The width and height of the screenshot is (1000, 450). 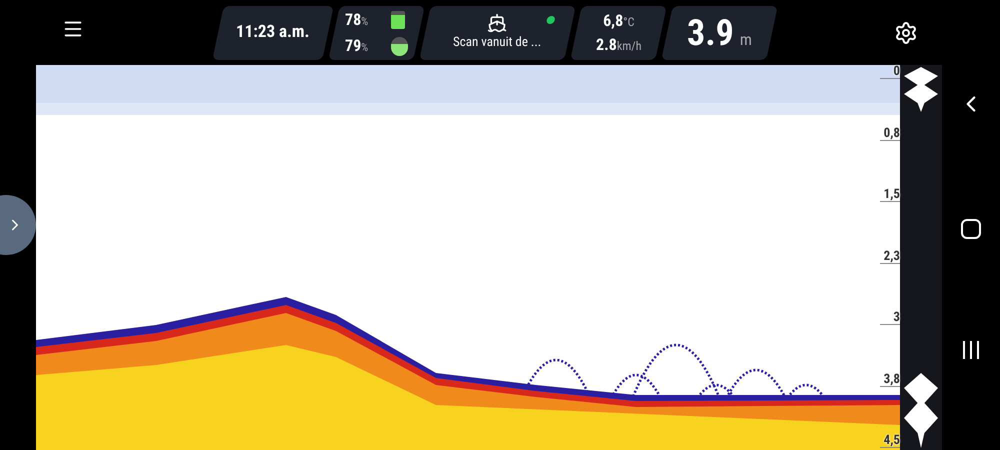 What do you see at coordinates (273, 32) in the screenshot?
I see `time-text: 11:23 a.m.` at bounding box center [273, 32].